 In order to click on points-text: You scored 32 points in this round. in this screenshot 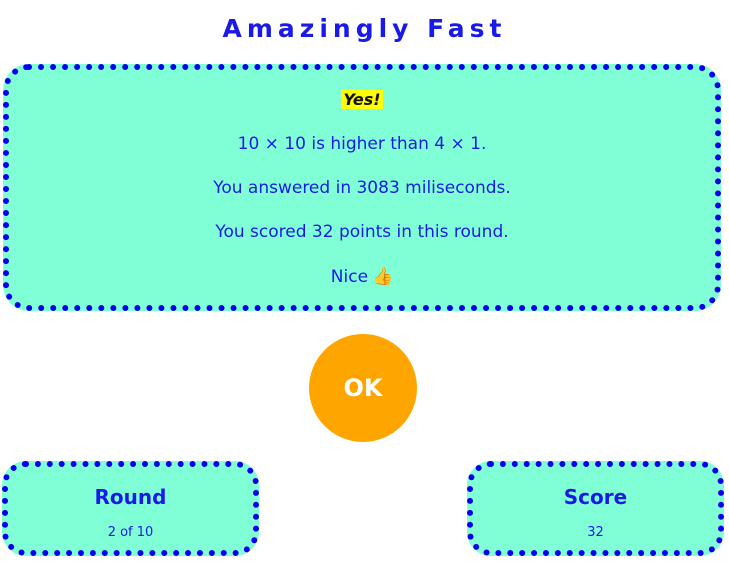, I will do `click(362, 232)`.